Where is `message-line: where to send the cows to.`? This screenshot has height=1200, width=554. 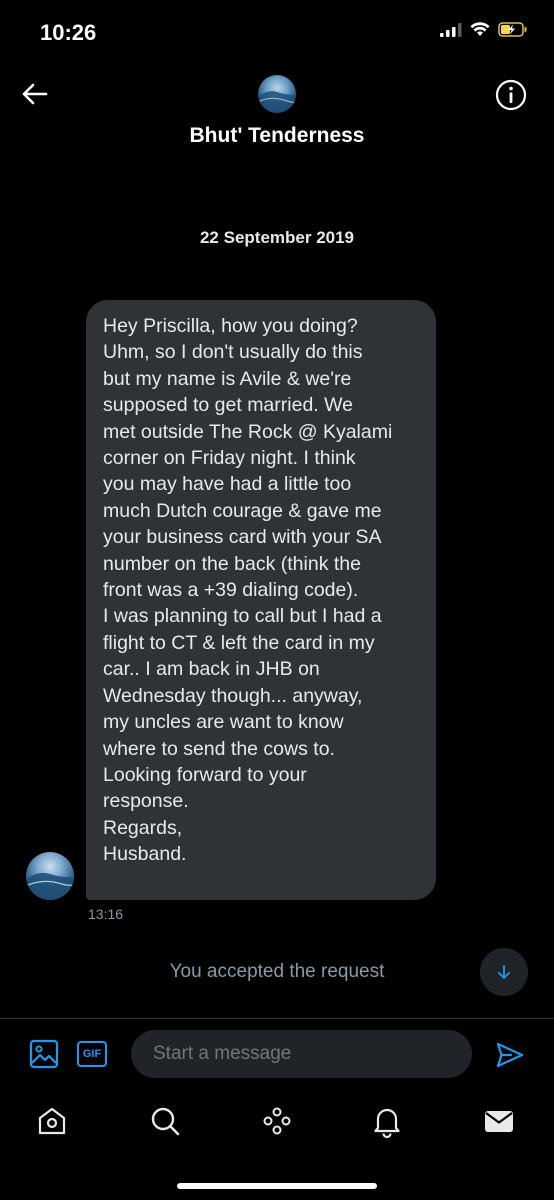 message-line: where to send the cows to. is located at coordinates (219, 748).